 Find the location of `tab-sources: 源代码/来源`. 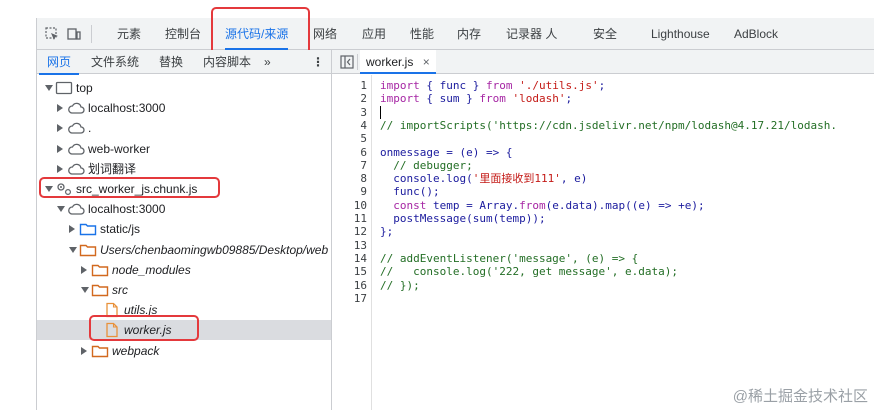

tab-sources: 源代码/来源 is located at coordinates (257, 34).